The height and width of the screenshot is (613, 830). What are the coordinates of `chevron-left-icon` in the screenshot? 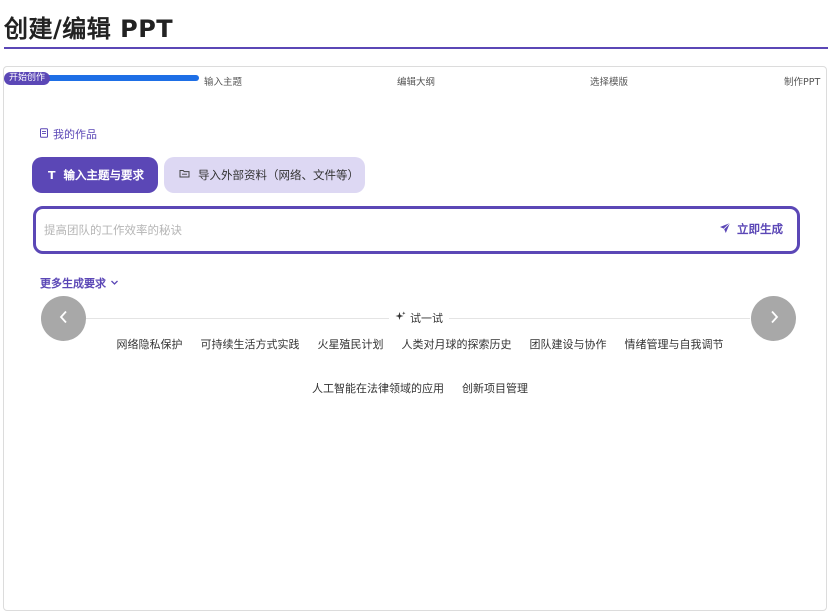 It's located at (64, 319).